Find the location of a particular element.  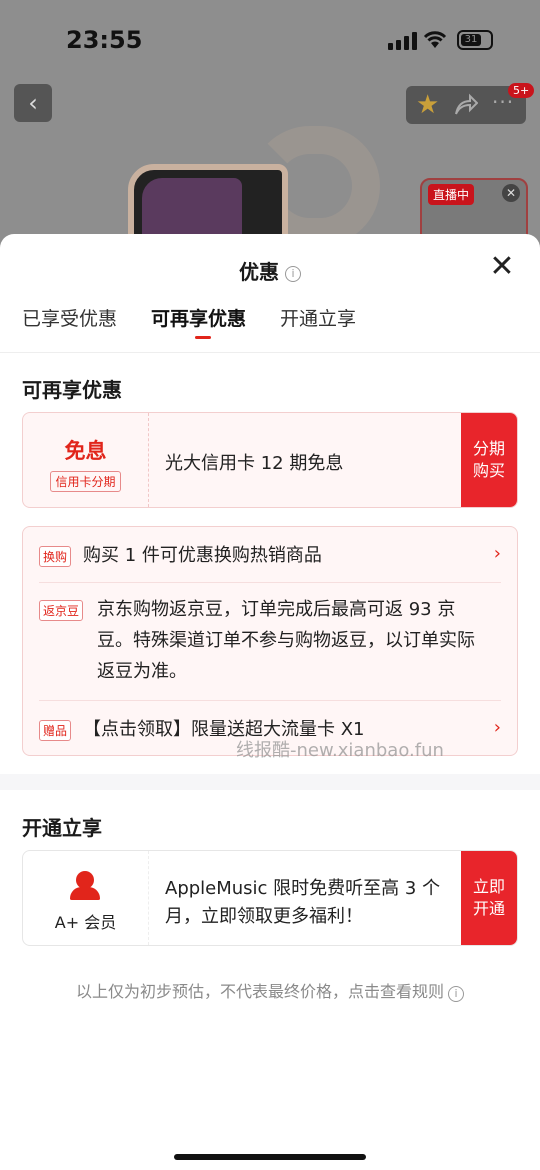

tab-reenjoy: 可再享优惠 is located at coordinates (198, 322).